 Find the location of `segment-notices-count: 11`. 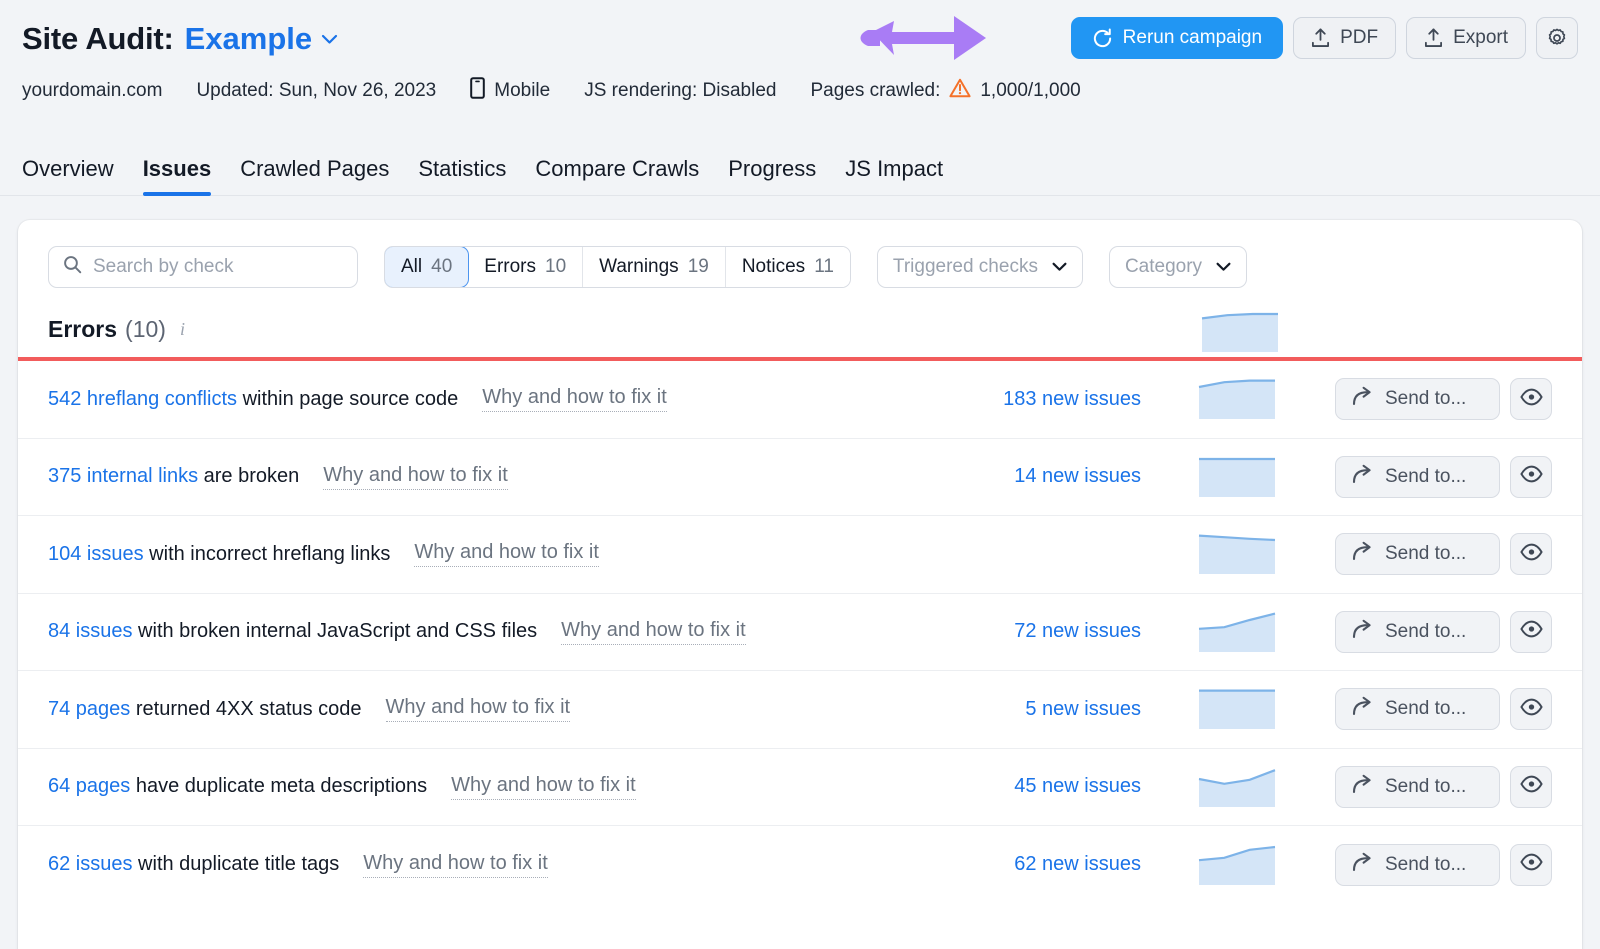

segment-notices-count: 11 is located at coordinates (824, 266).